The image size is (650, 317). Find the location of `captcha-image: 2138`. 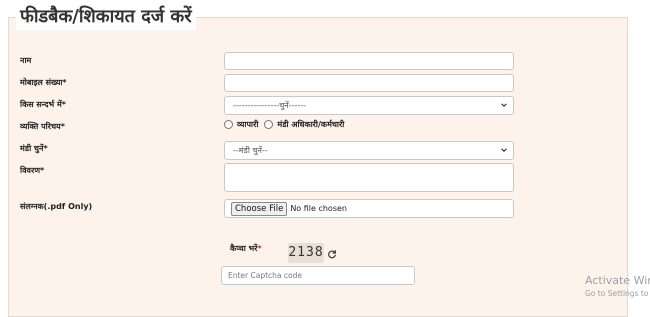

captcha-image: 2138 is located at coordinates (306, 253).